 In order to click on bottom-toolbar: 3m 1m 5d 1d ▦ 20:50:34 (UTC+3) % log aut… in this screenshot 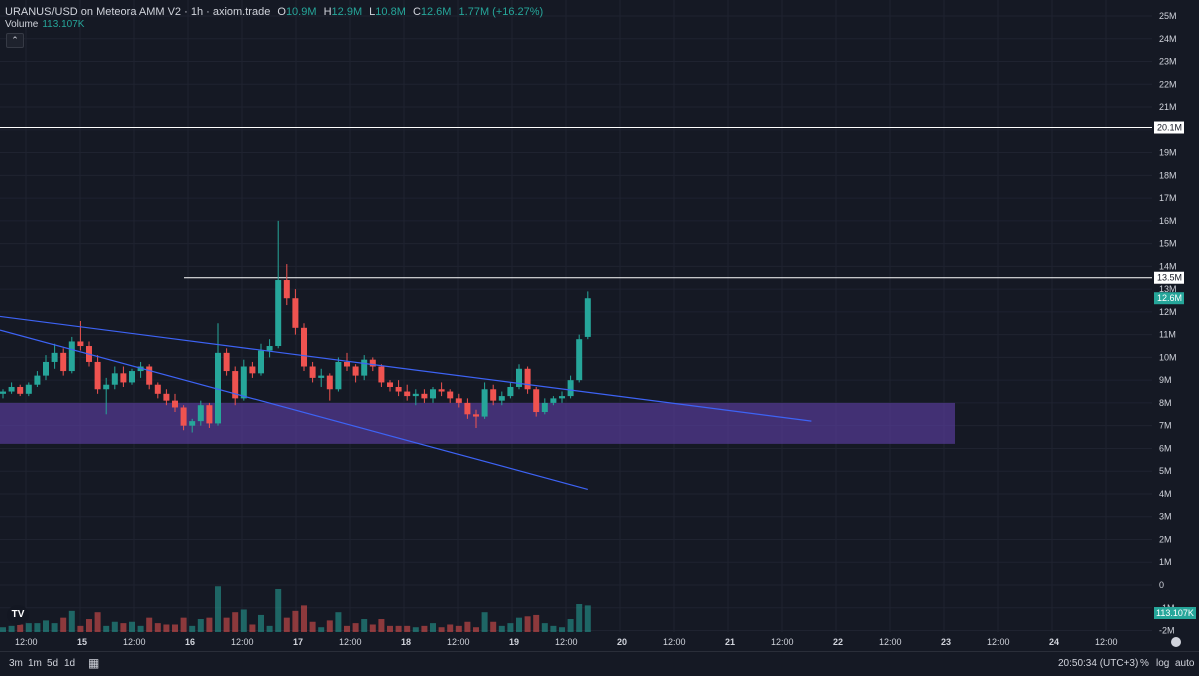, I will do `click(599, 663)`.